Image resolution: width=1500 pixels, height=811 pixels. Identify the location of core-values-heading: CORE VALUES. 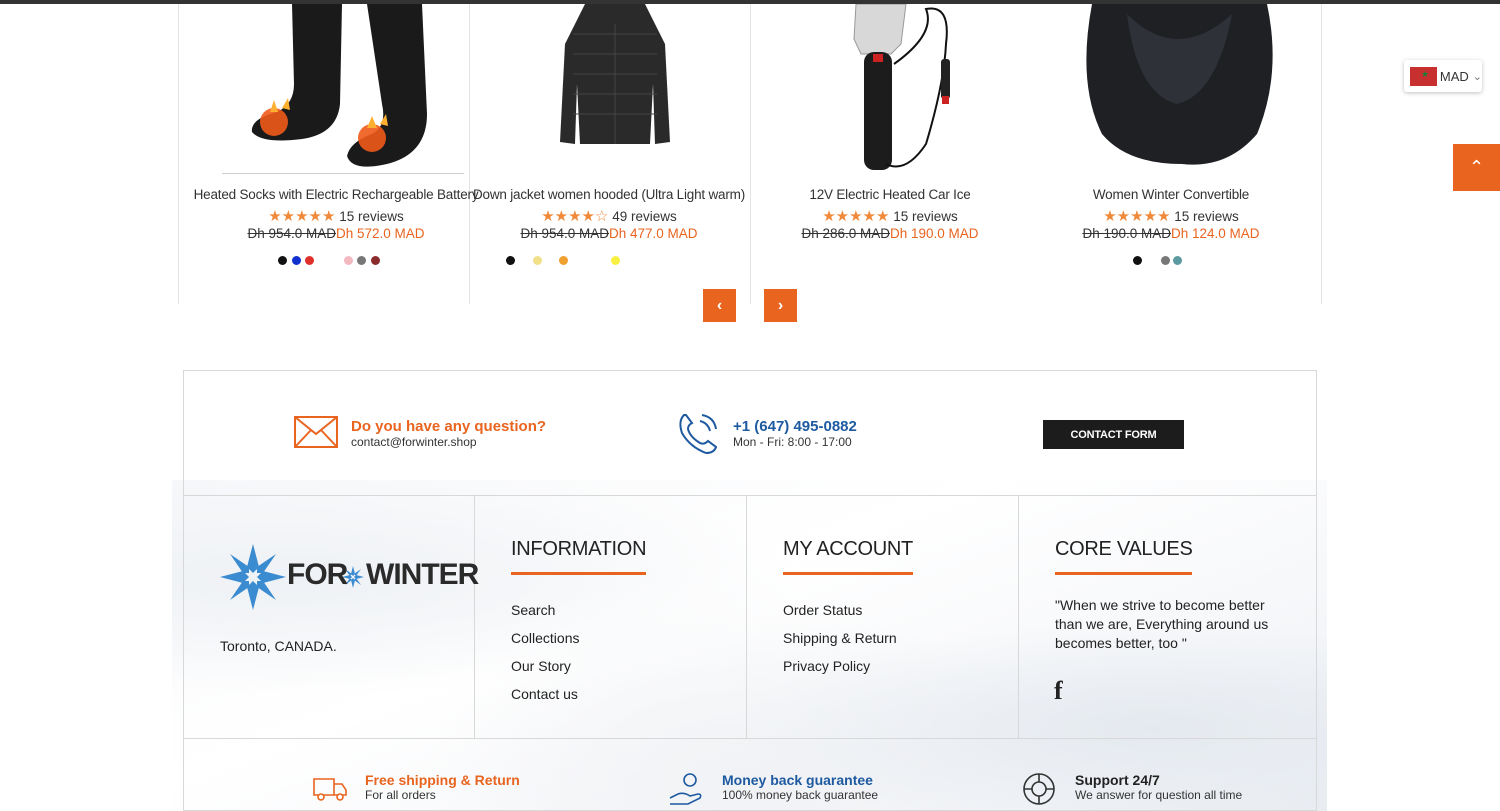
(1124, 556).